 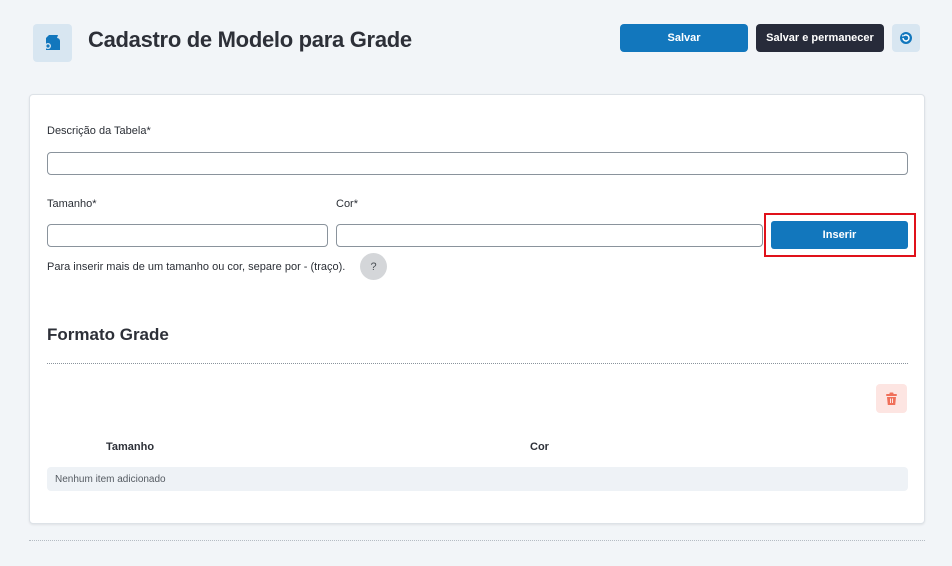 What do you see at coordinates (477, 163) in the screenshot?
I see `description-input` at bounding box center [477, 163].